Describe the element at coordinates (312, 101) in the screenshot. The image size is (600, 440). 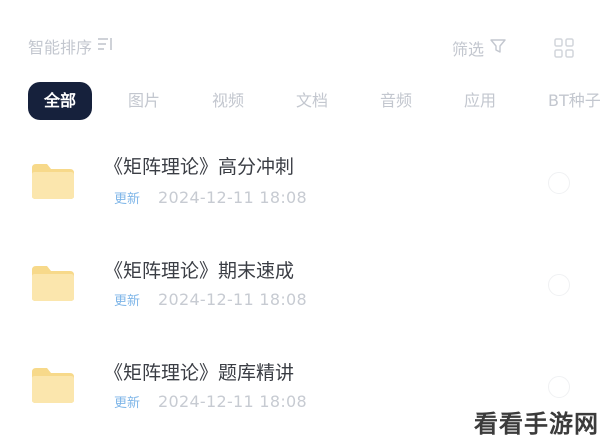
I see `tab-documents: 文档` at that location.